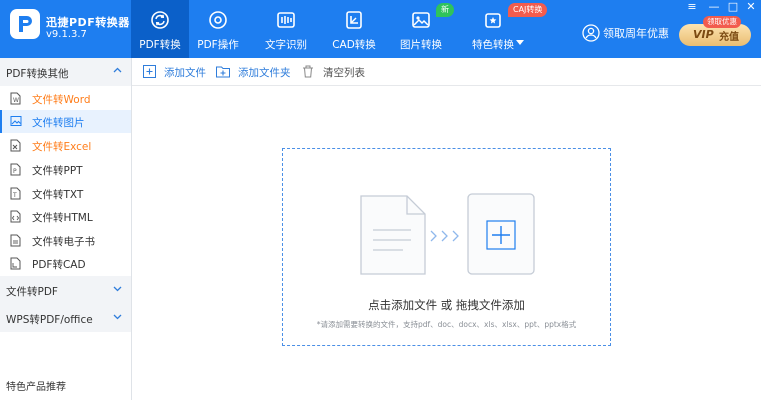 The image size is (761, 400). Describe the element at coordinates (62, 147) in the screenshot. I see `sidebar-item-label: 文件转Excel` at that location.